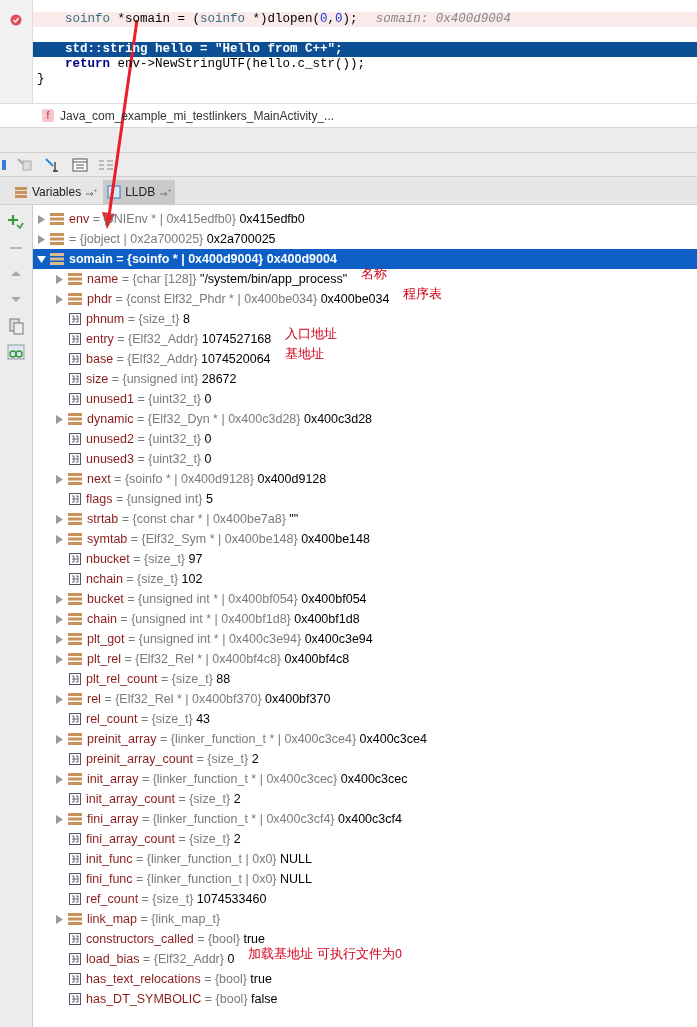 Image resolution: width=697 pixels, height=1027 pixels. What do you see at coordinates (21, 192) in the screenshot?
I see `variables-icon` at bounding box center [21, 192].